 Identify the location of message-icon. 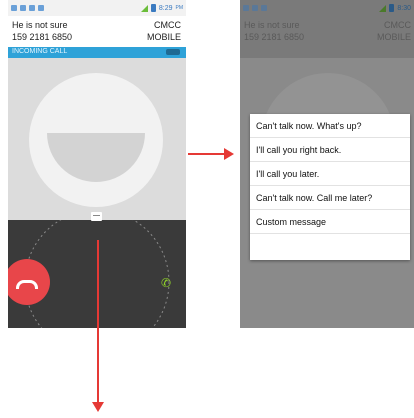
(96, 216).